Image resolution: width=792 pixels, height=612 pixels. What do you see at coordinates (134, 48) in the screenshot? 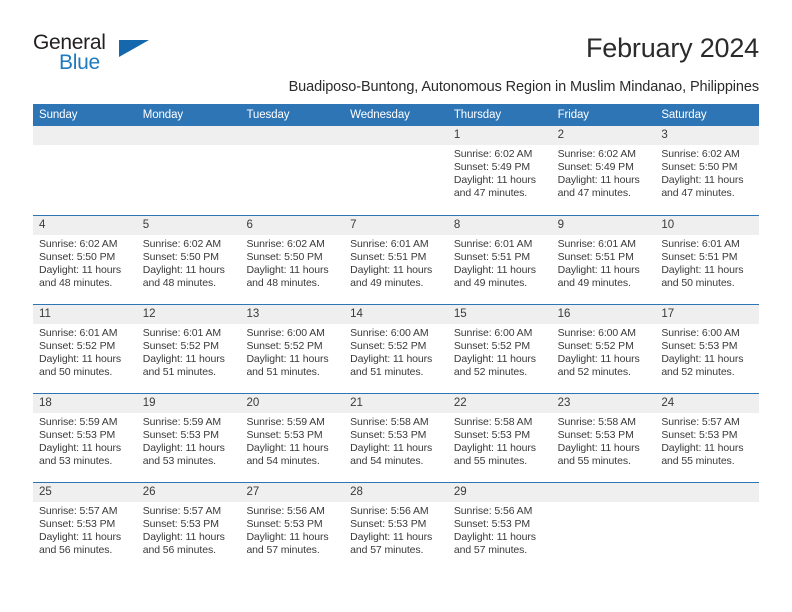
I see `triangle-icon` at bounding box center [134, 48].